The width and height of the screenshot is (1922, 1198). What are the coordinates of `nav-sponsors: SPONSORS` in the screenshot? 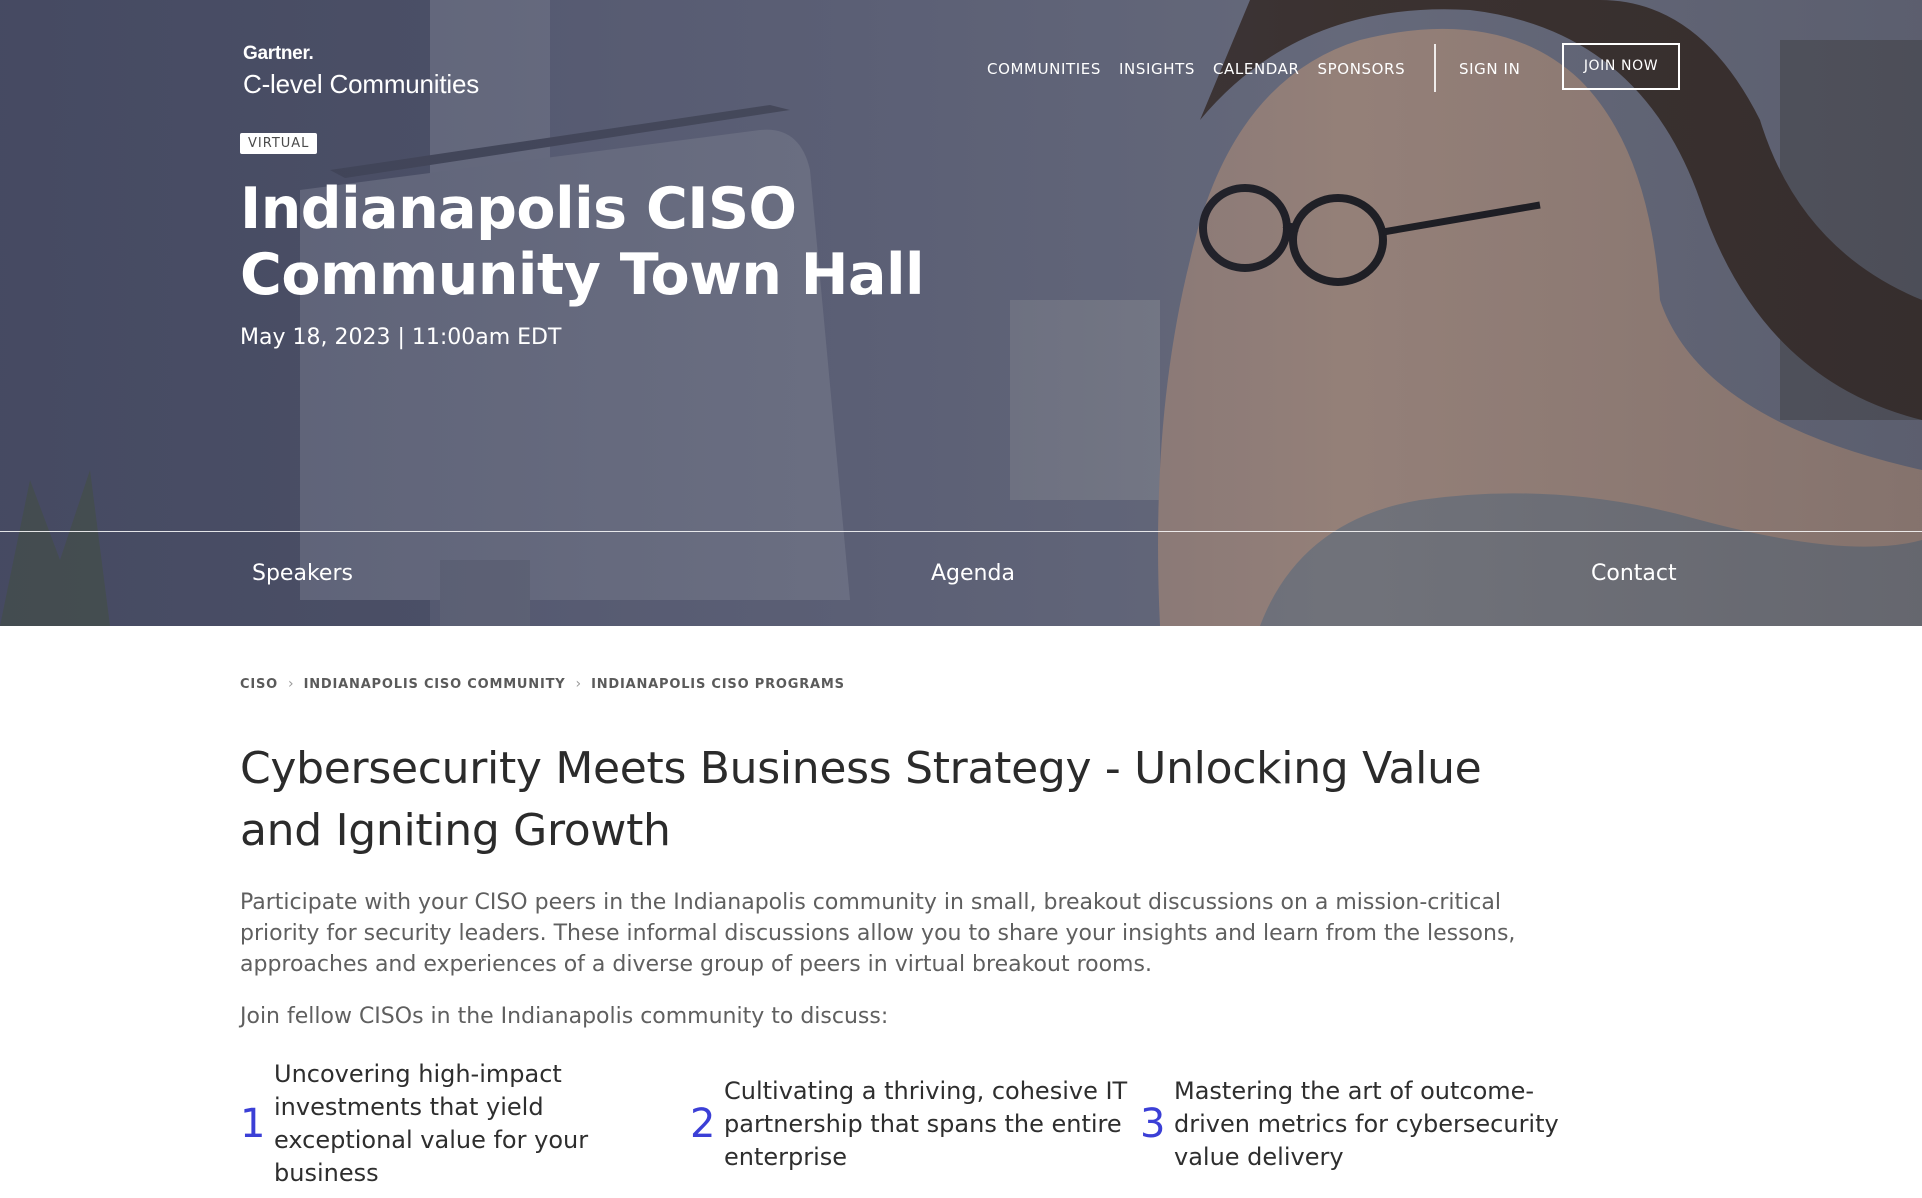 It's located at (1362, 69).